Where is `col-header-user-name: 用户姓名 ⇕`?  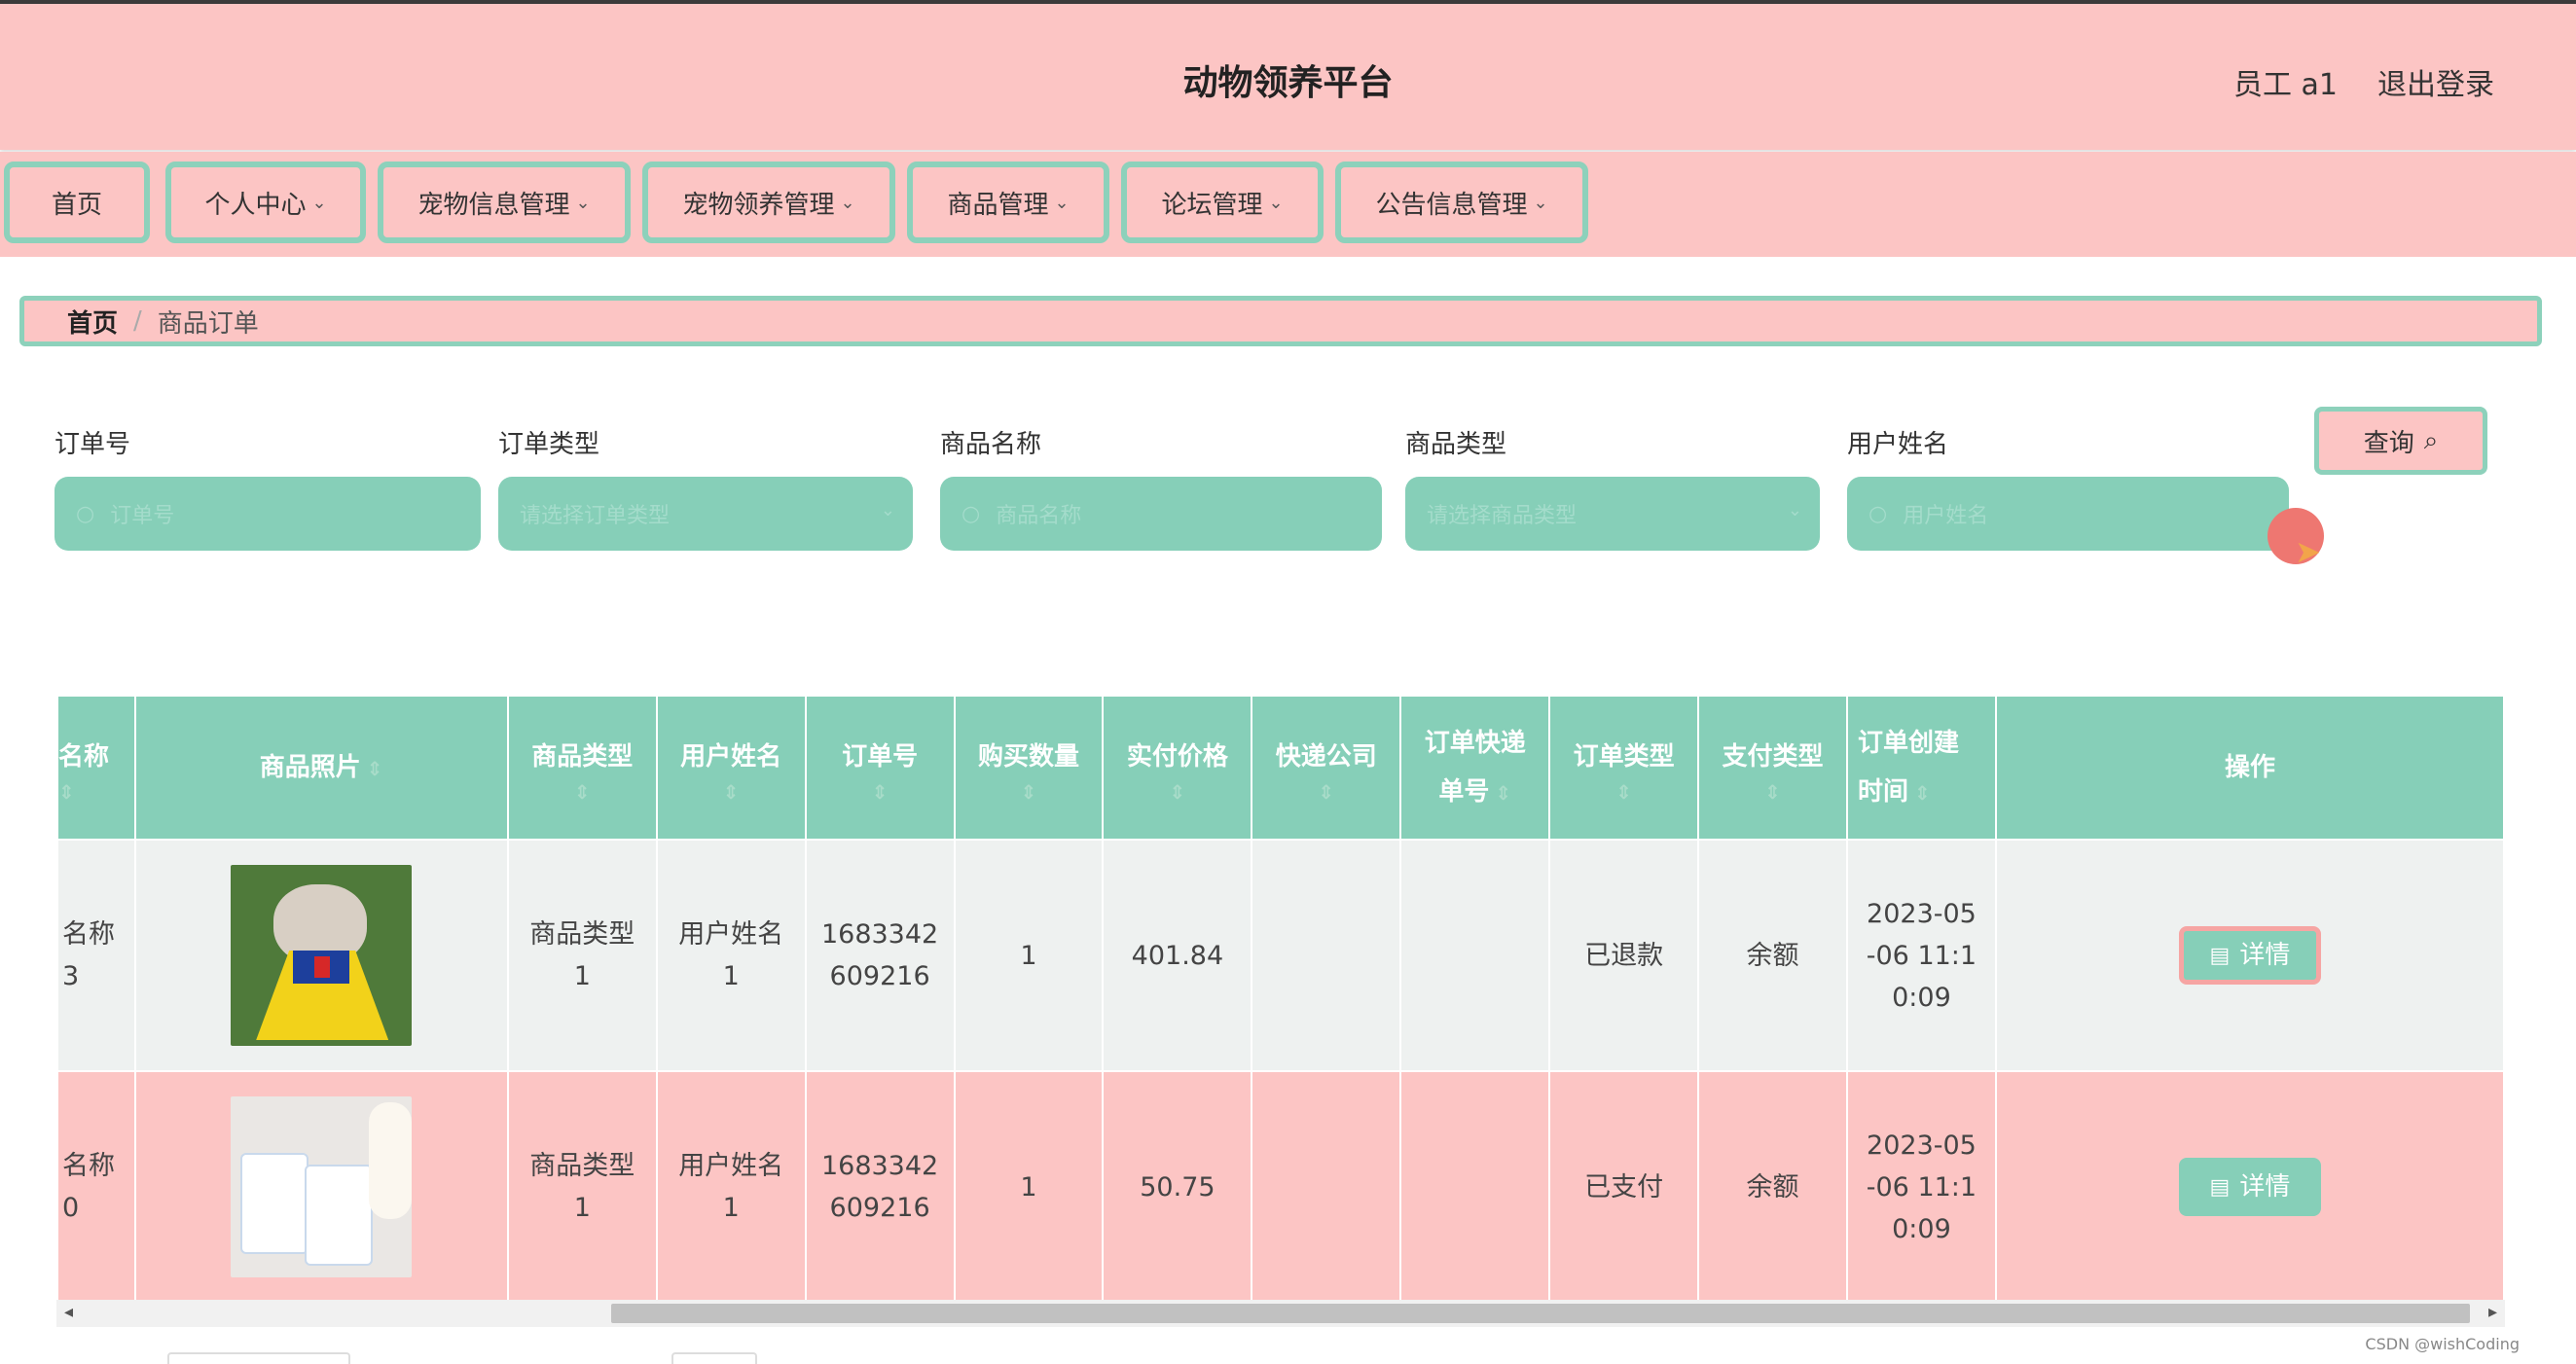 col-header-user-name: 用户姓名 ⇕ is located at coordinates (731, 768).